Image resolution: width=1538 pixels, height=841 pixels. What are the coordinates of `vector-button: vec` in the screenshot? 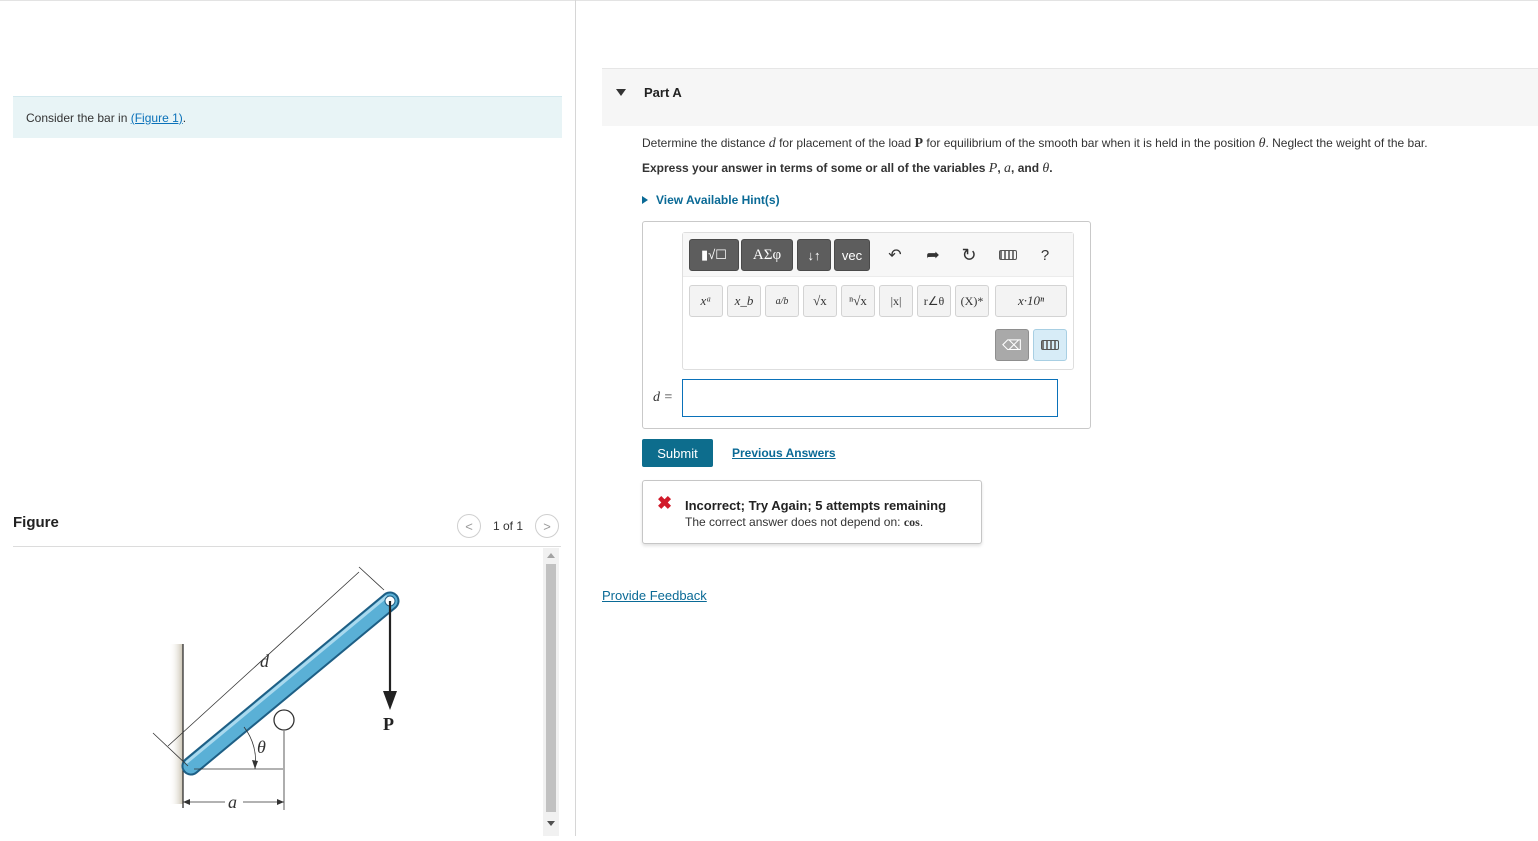 It's located at (852, 255).